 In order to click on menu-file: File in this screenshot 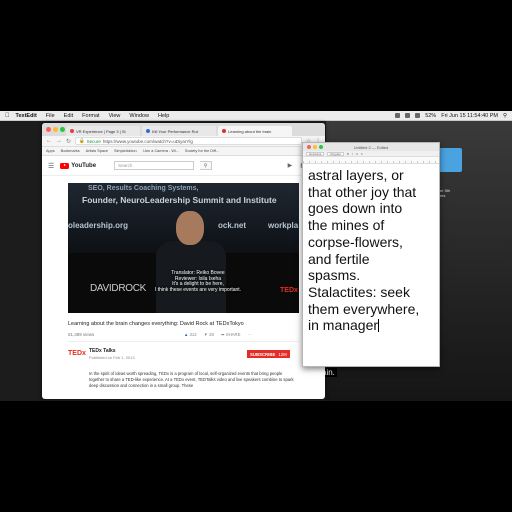, I will do `click(50, 116)`.